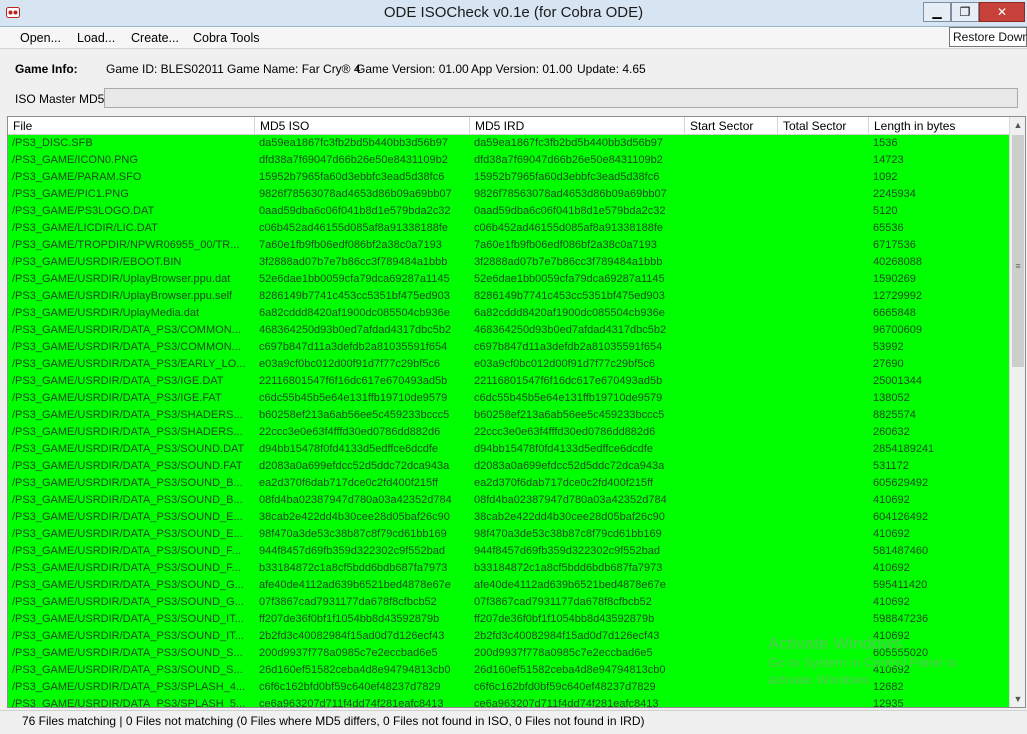 The width and height of the screenshot is (1027, 734). Describe the element at coordinates (823, 126) in the screenshot. I see `column-header-total-sector: Total Sector` at that location.